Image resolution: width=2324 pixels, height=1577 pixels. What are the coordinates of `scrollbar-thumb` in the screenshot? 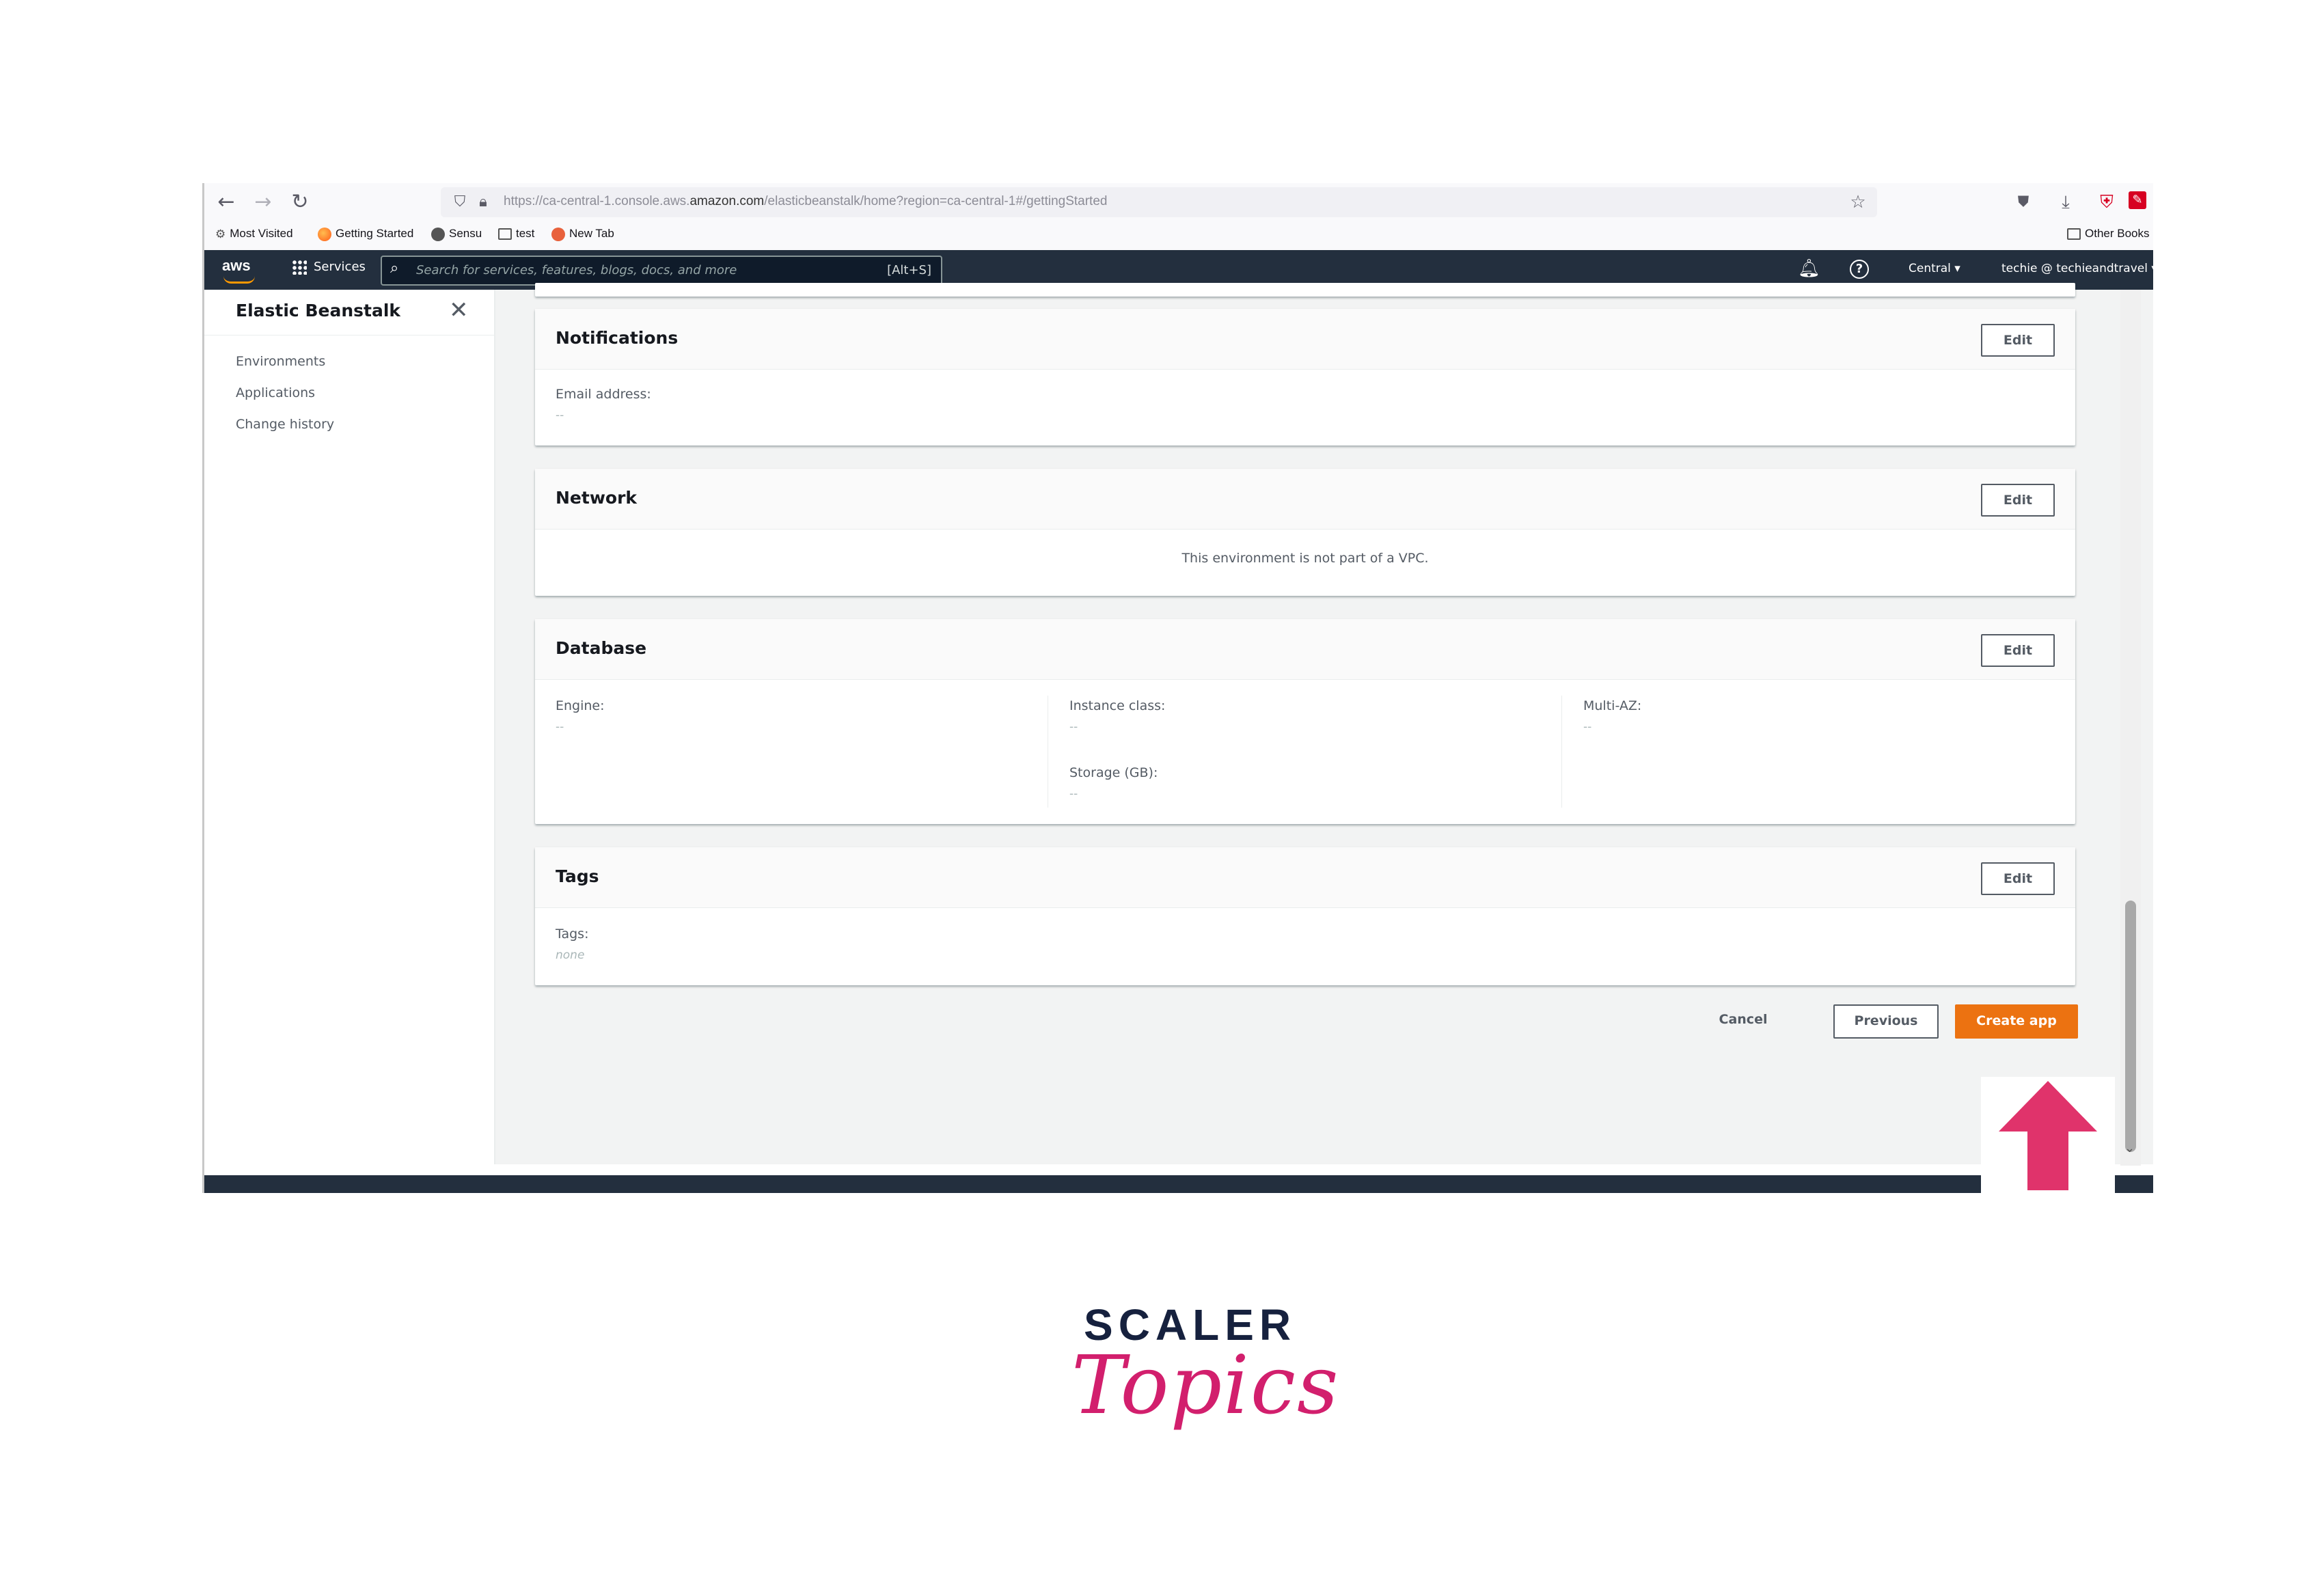 It's located at (2130, 1026).